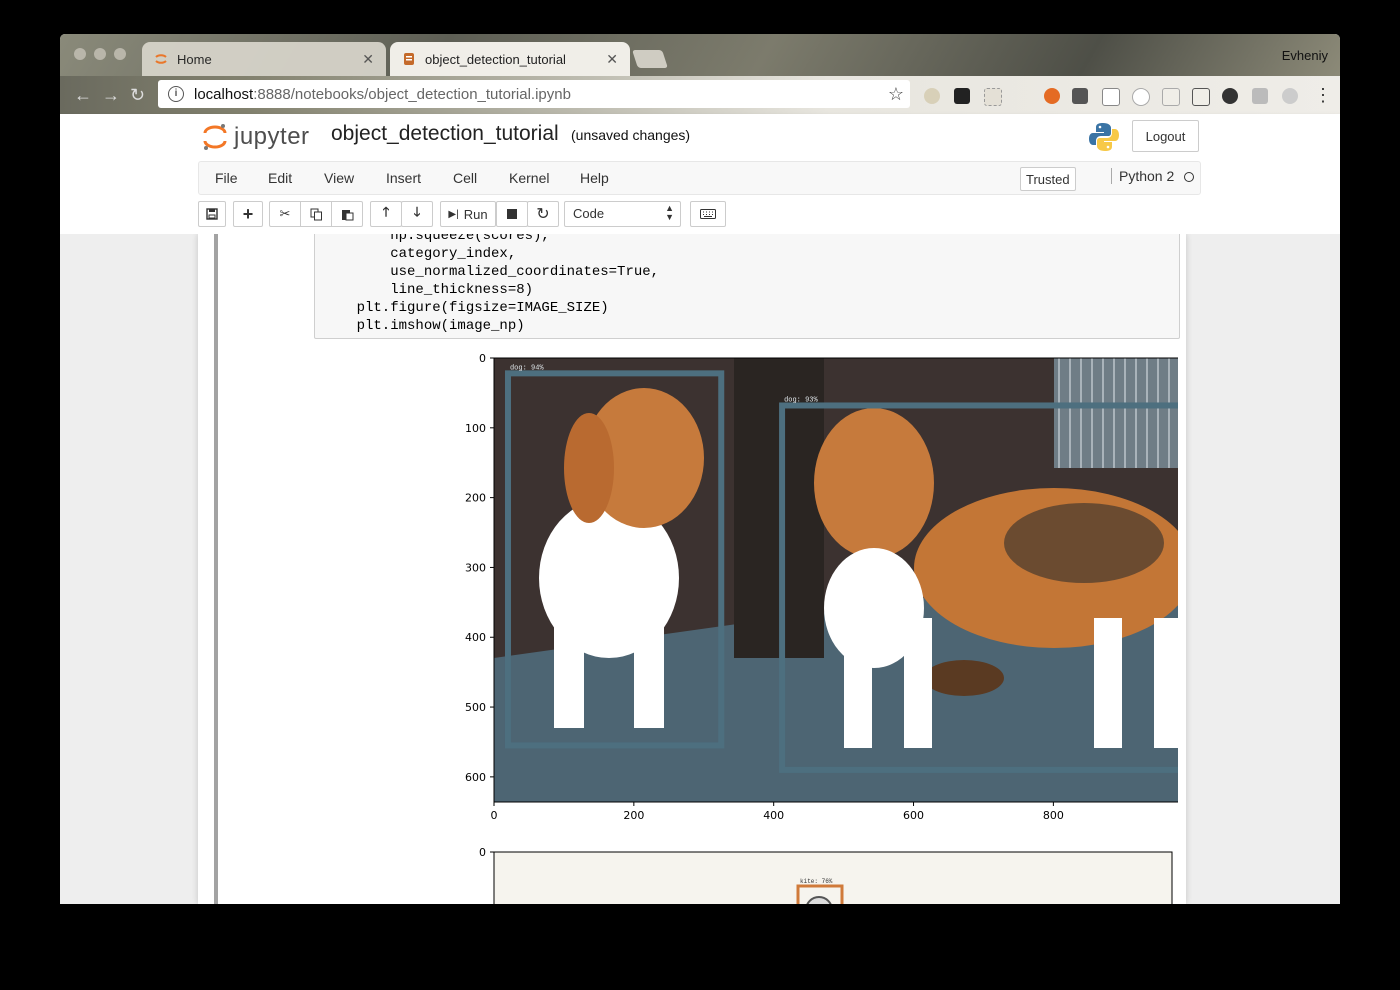 The image size is (1400, 990). Describe the element at coordinates (1305, 55) in the screenshot. I see `profile-name: Evheniy` at that location.